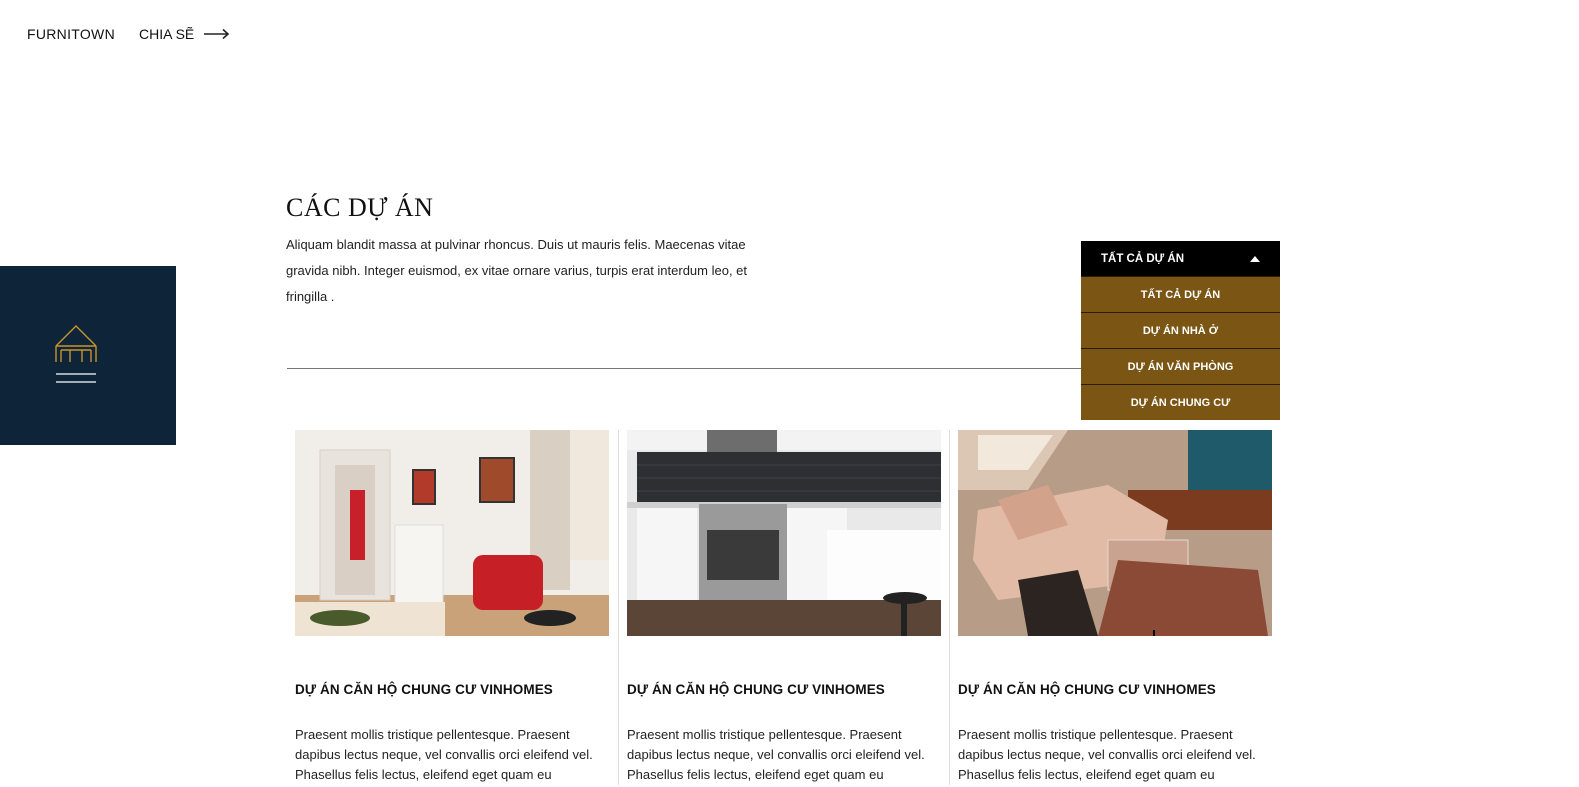 Image resolution: width=1579 pixels, height=787 pixels. What do you see at coordinates (71, 34) in the screenshot?
I see `brand-name: FURNITOWN` at bounding box center [71, 34].